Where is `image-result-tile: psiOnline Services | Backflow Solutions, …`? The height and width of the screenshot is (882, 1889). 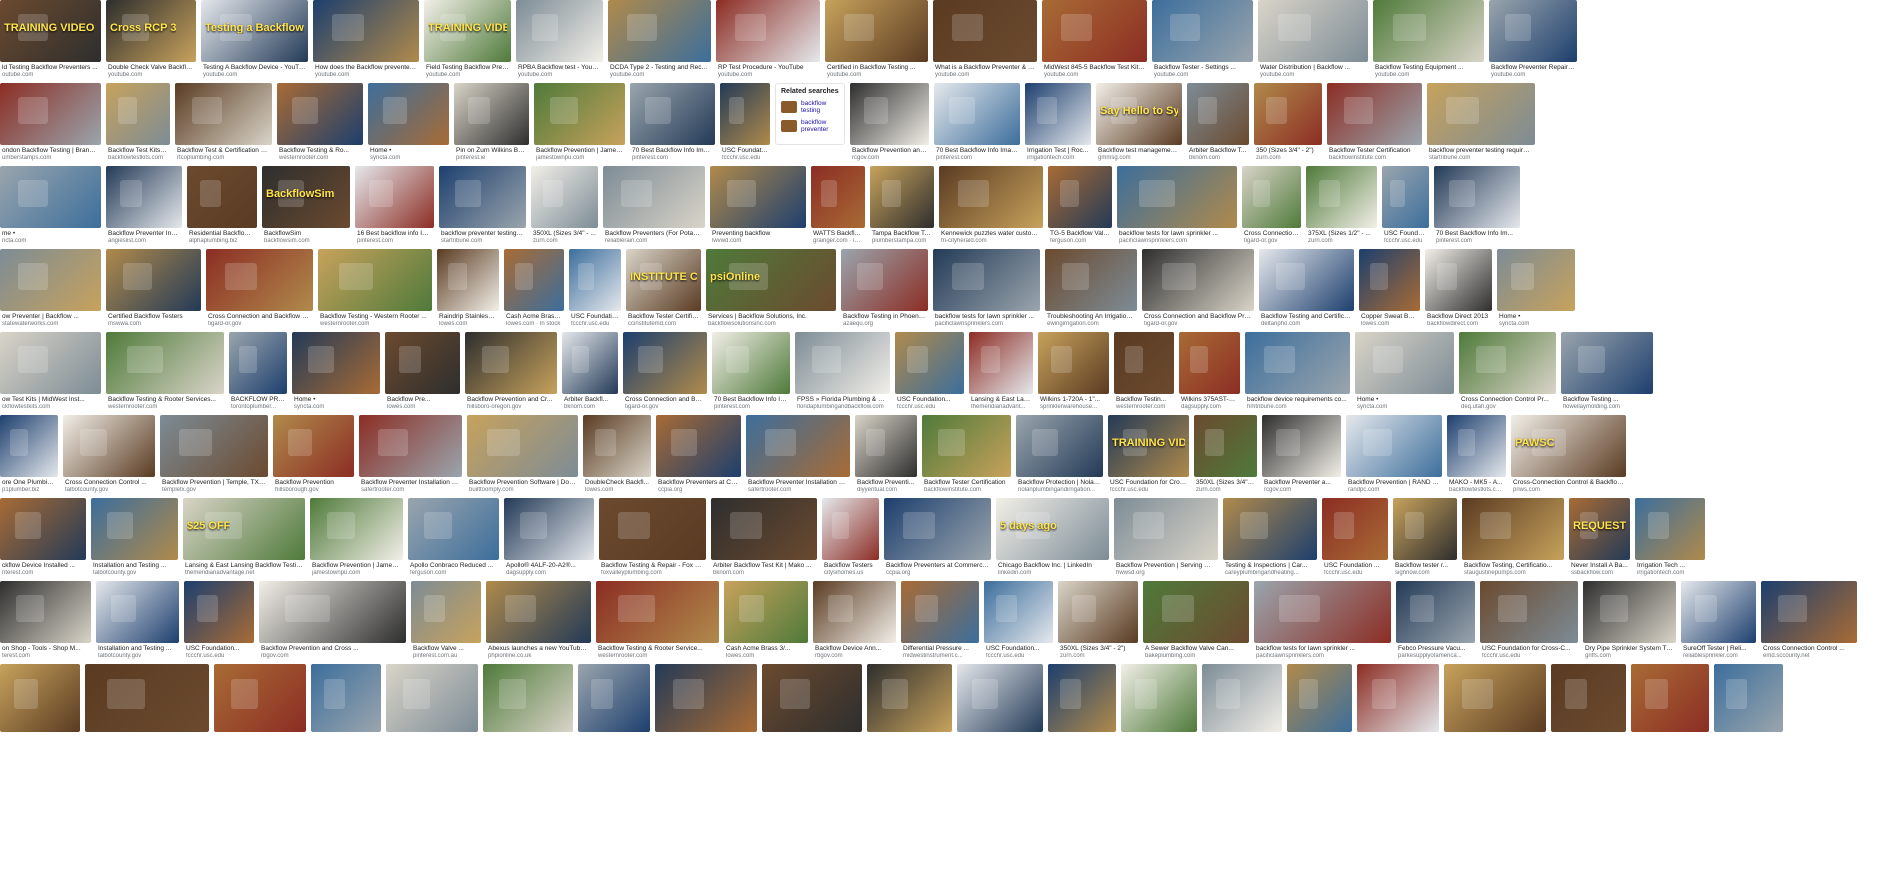 image-result-tile: psiOnline Services | Backflow Solutions, … is located at coordinates (771, 290).